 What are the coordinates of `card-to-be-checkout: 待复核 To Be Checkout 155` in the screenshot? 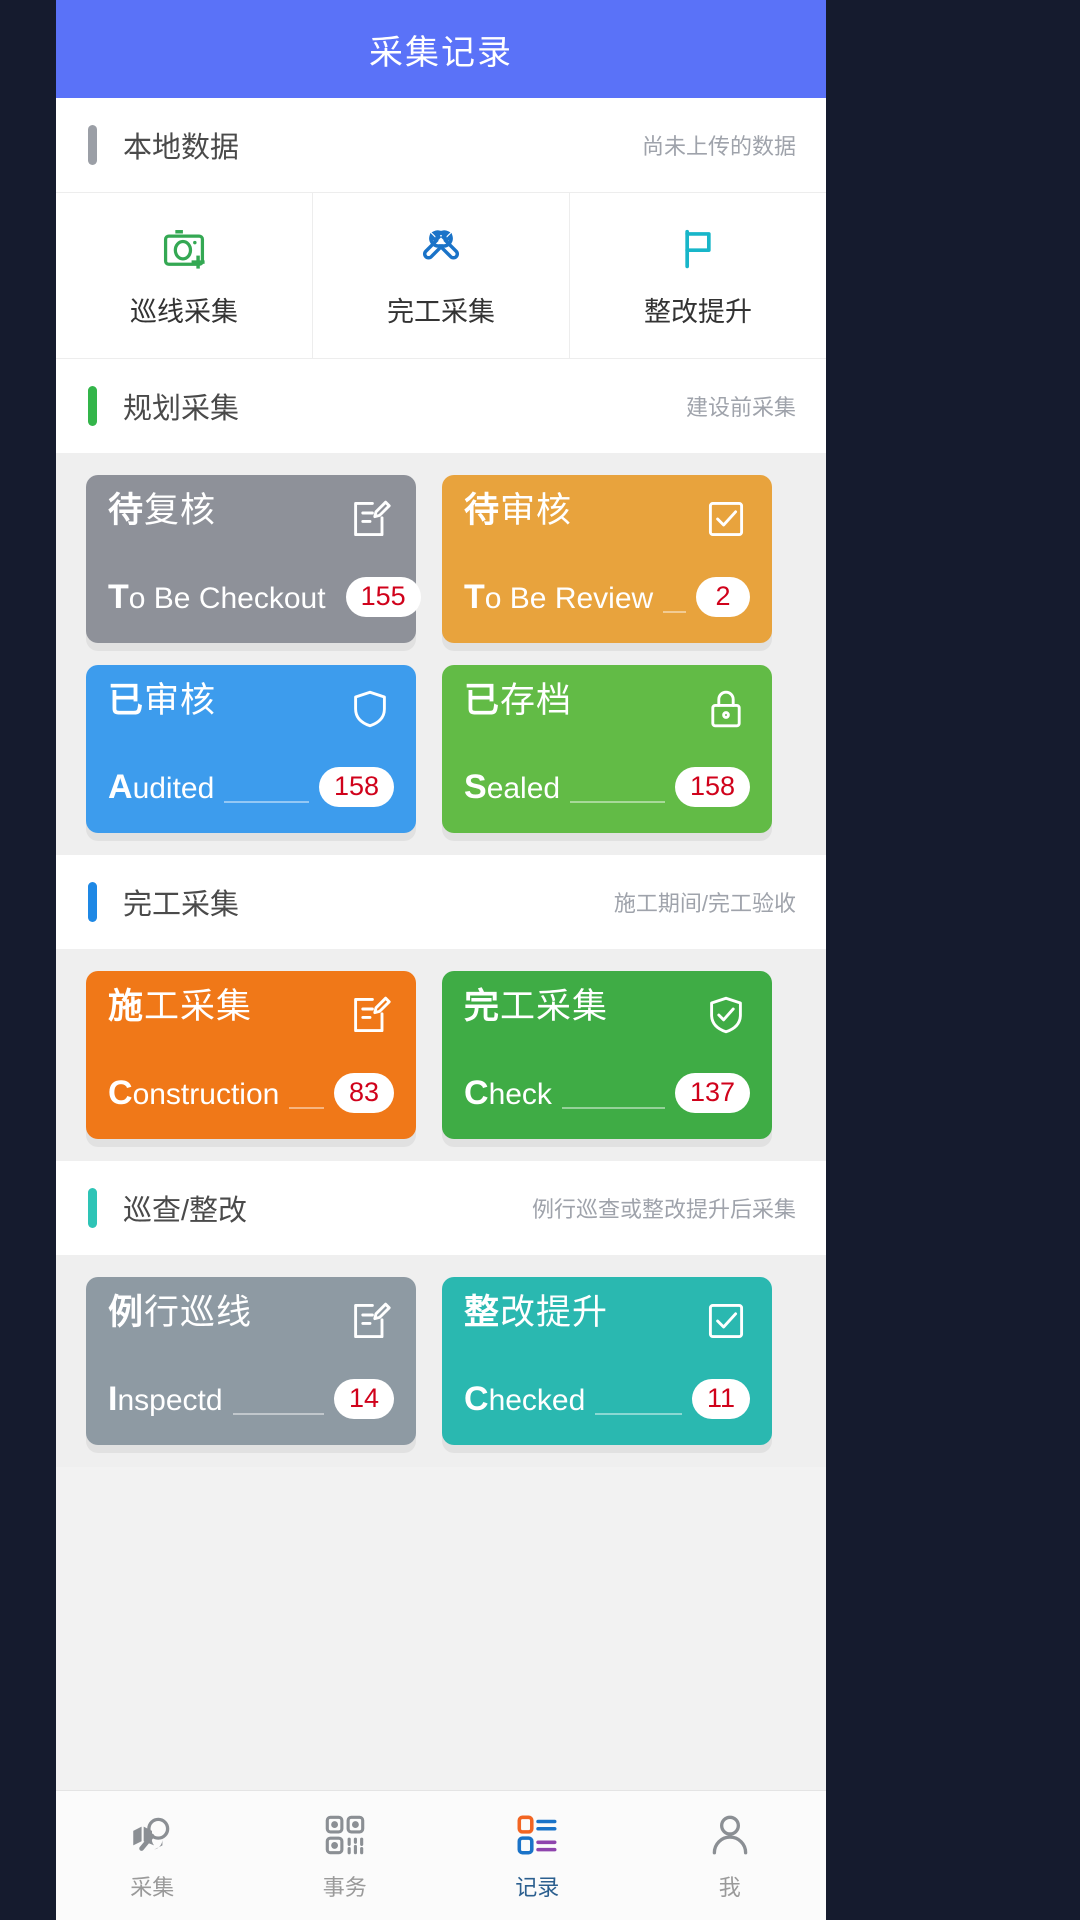 It's located at (253, 559).